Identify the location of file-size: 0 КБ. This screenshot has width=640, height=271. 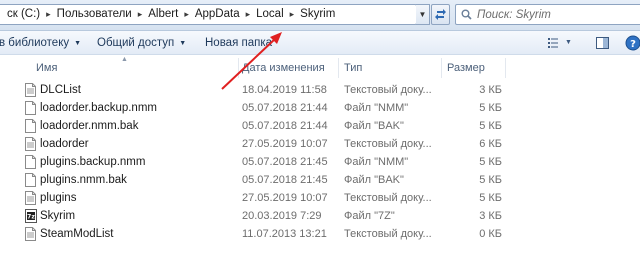
(490, 234).